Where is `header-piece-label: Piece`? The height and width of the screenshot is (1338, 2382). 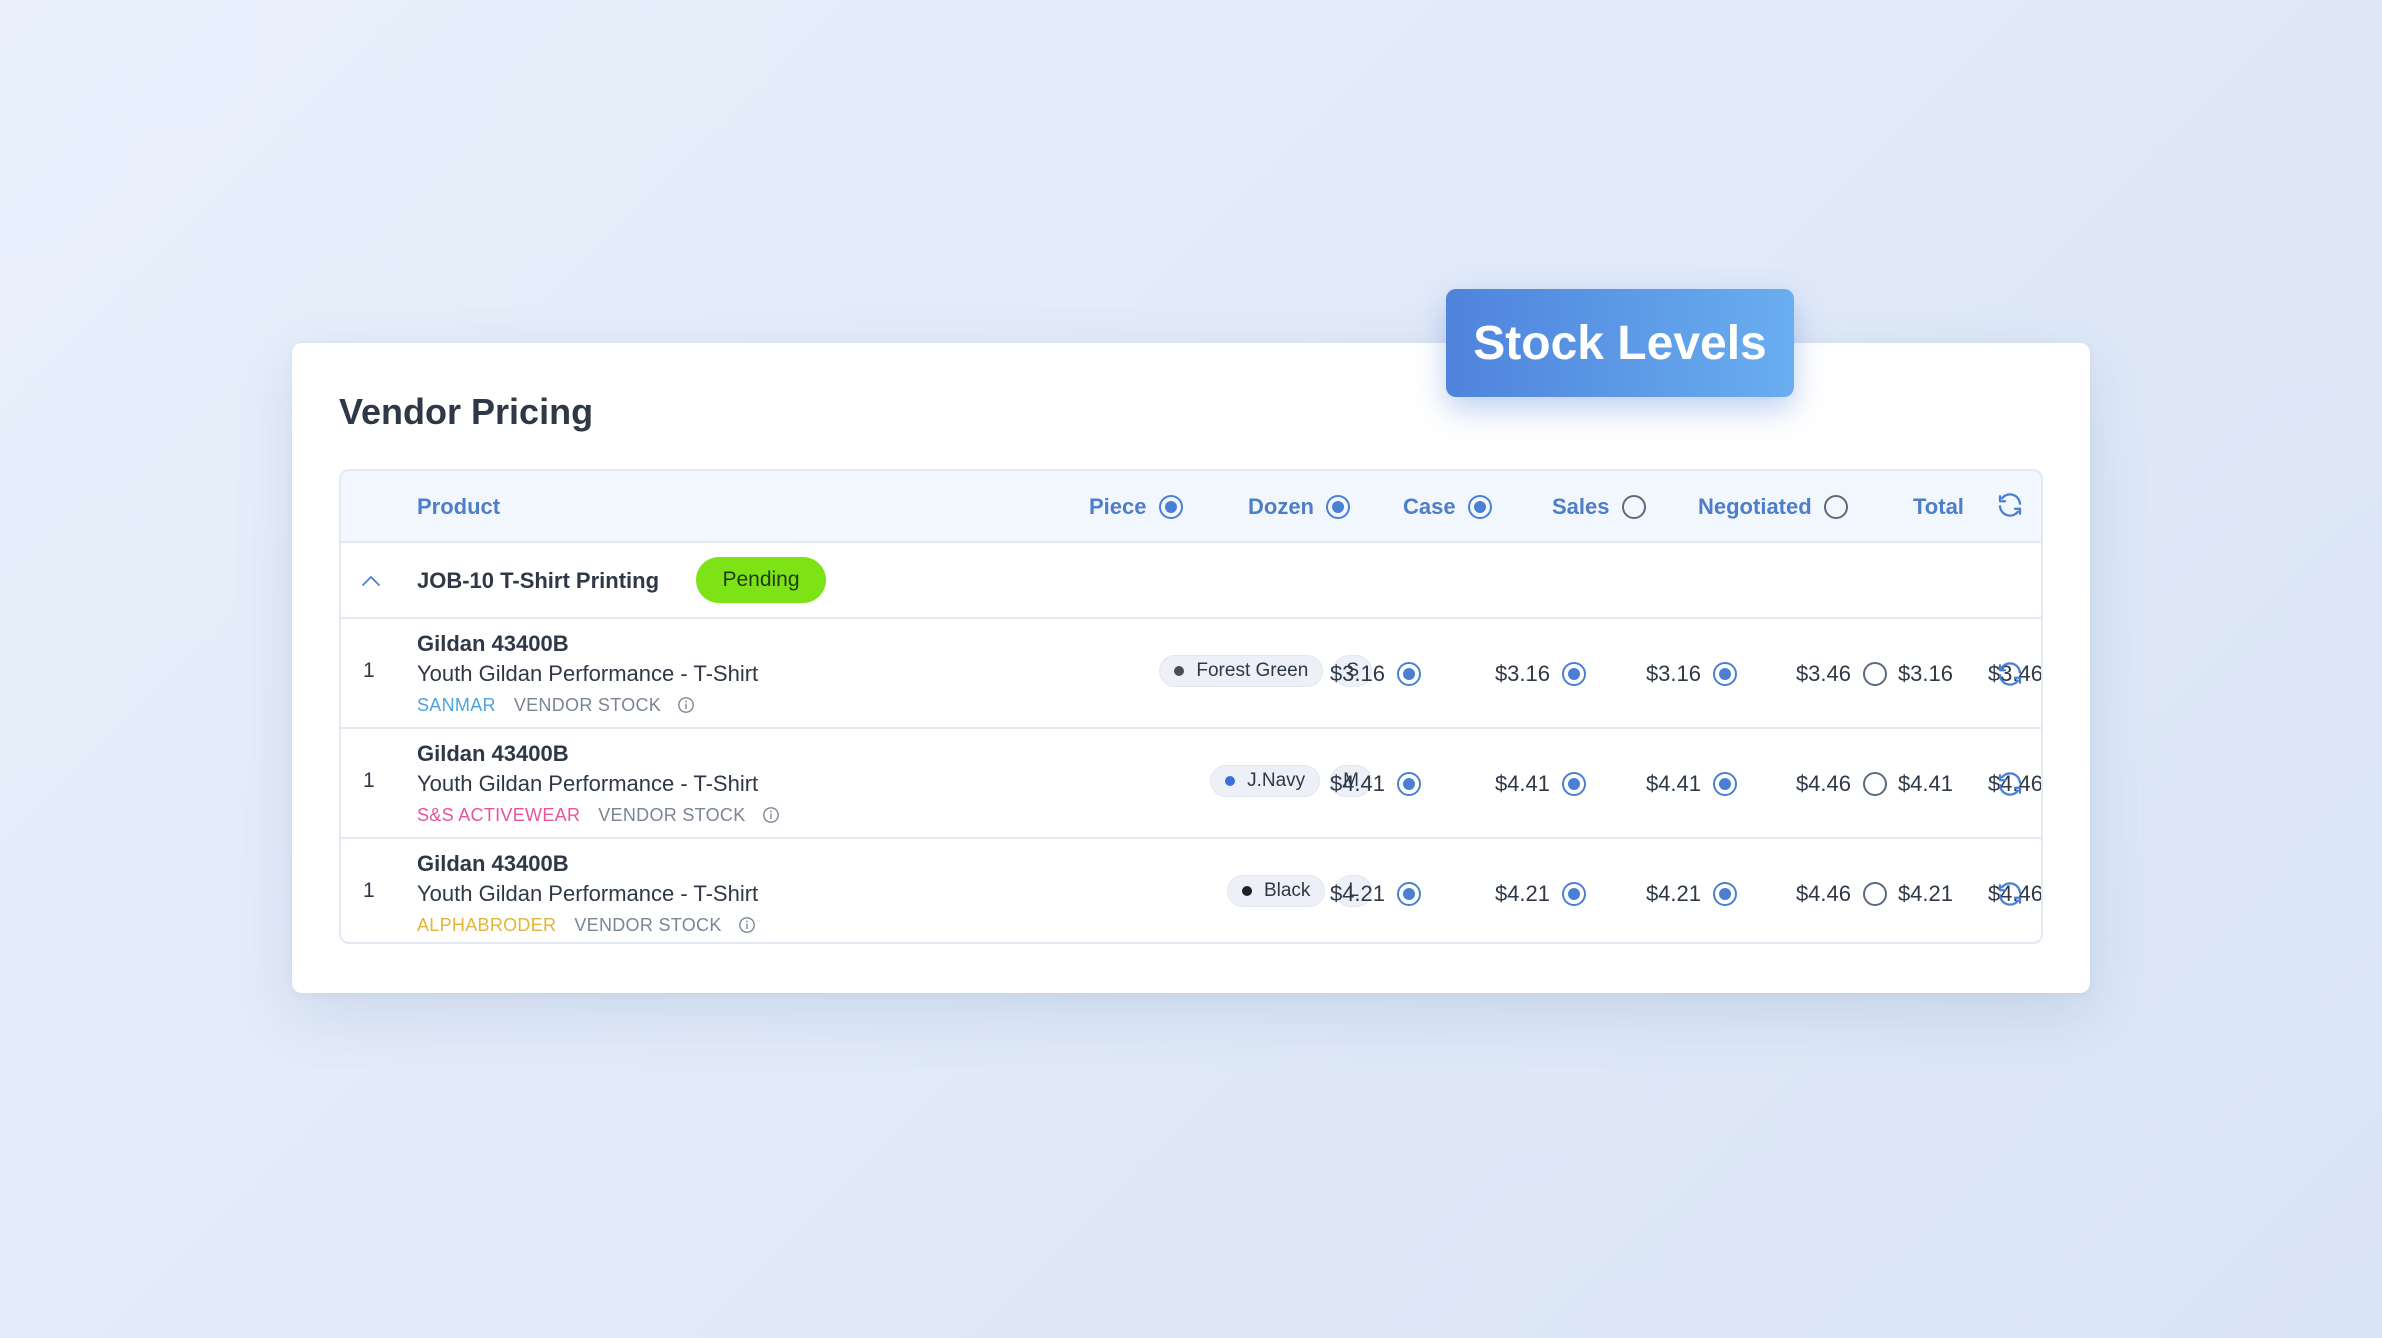 header-piece-label: Piece is located at coordinates (1118, 506).